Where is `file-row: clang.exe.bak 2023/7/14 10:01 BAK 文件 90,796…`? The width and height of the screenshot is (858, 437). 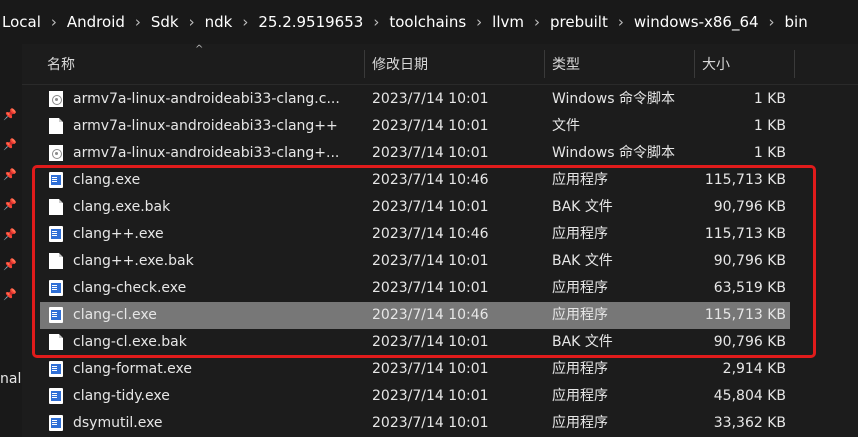 file-row: clang.exe.bak 2023/7/14 10:01 BAK 文件 90,796… is located at coordinates (415, 207).